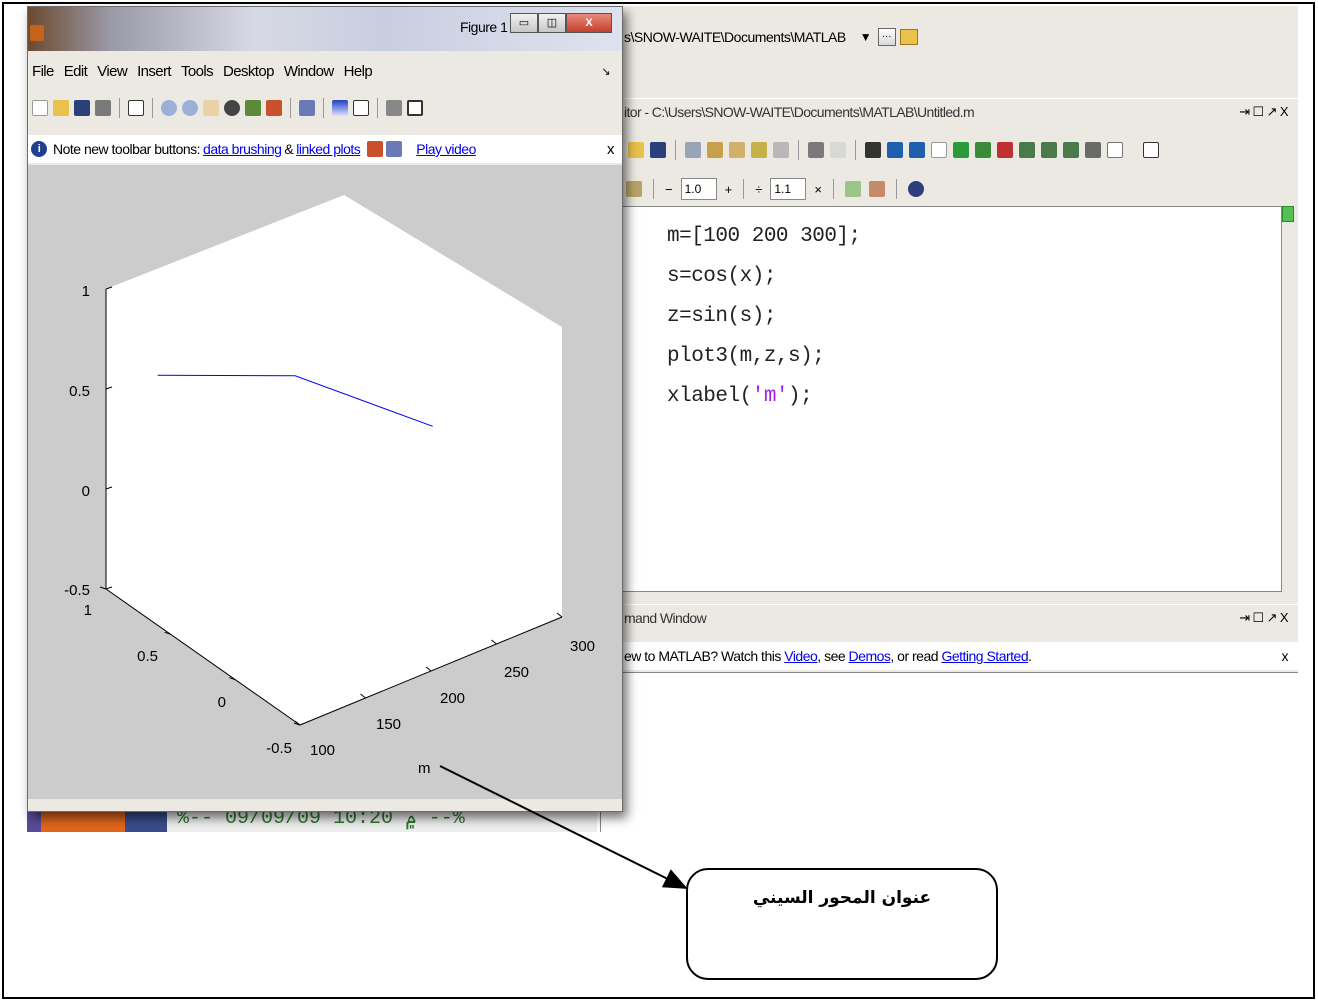 This screenshot has width=1318, height=1001. What do you see at coordinates (1151, 150) in the screenshot?
I see `dock-layout-icon` at bounding box center [1151, 150].